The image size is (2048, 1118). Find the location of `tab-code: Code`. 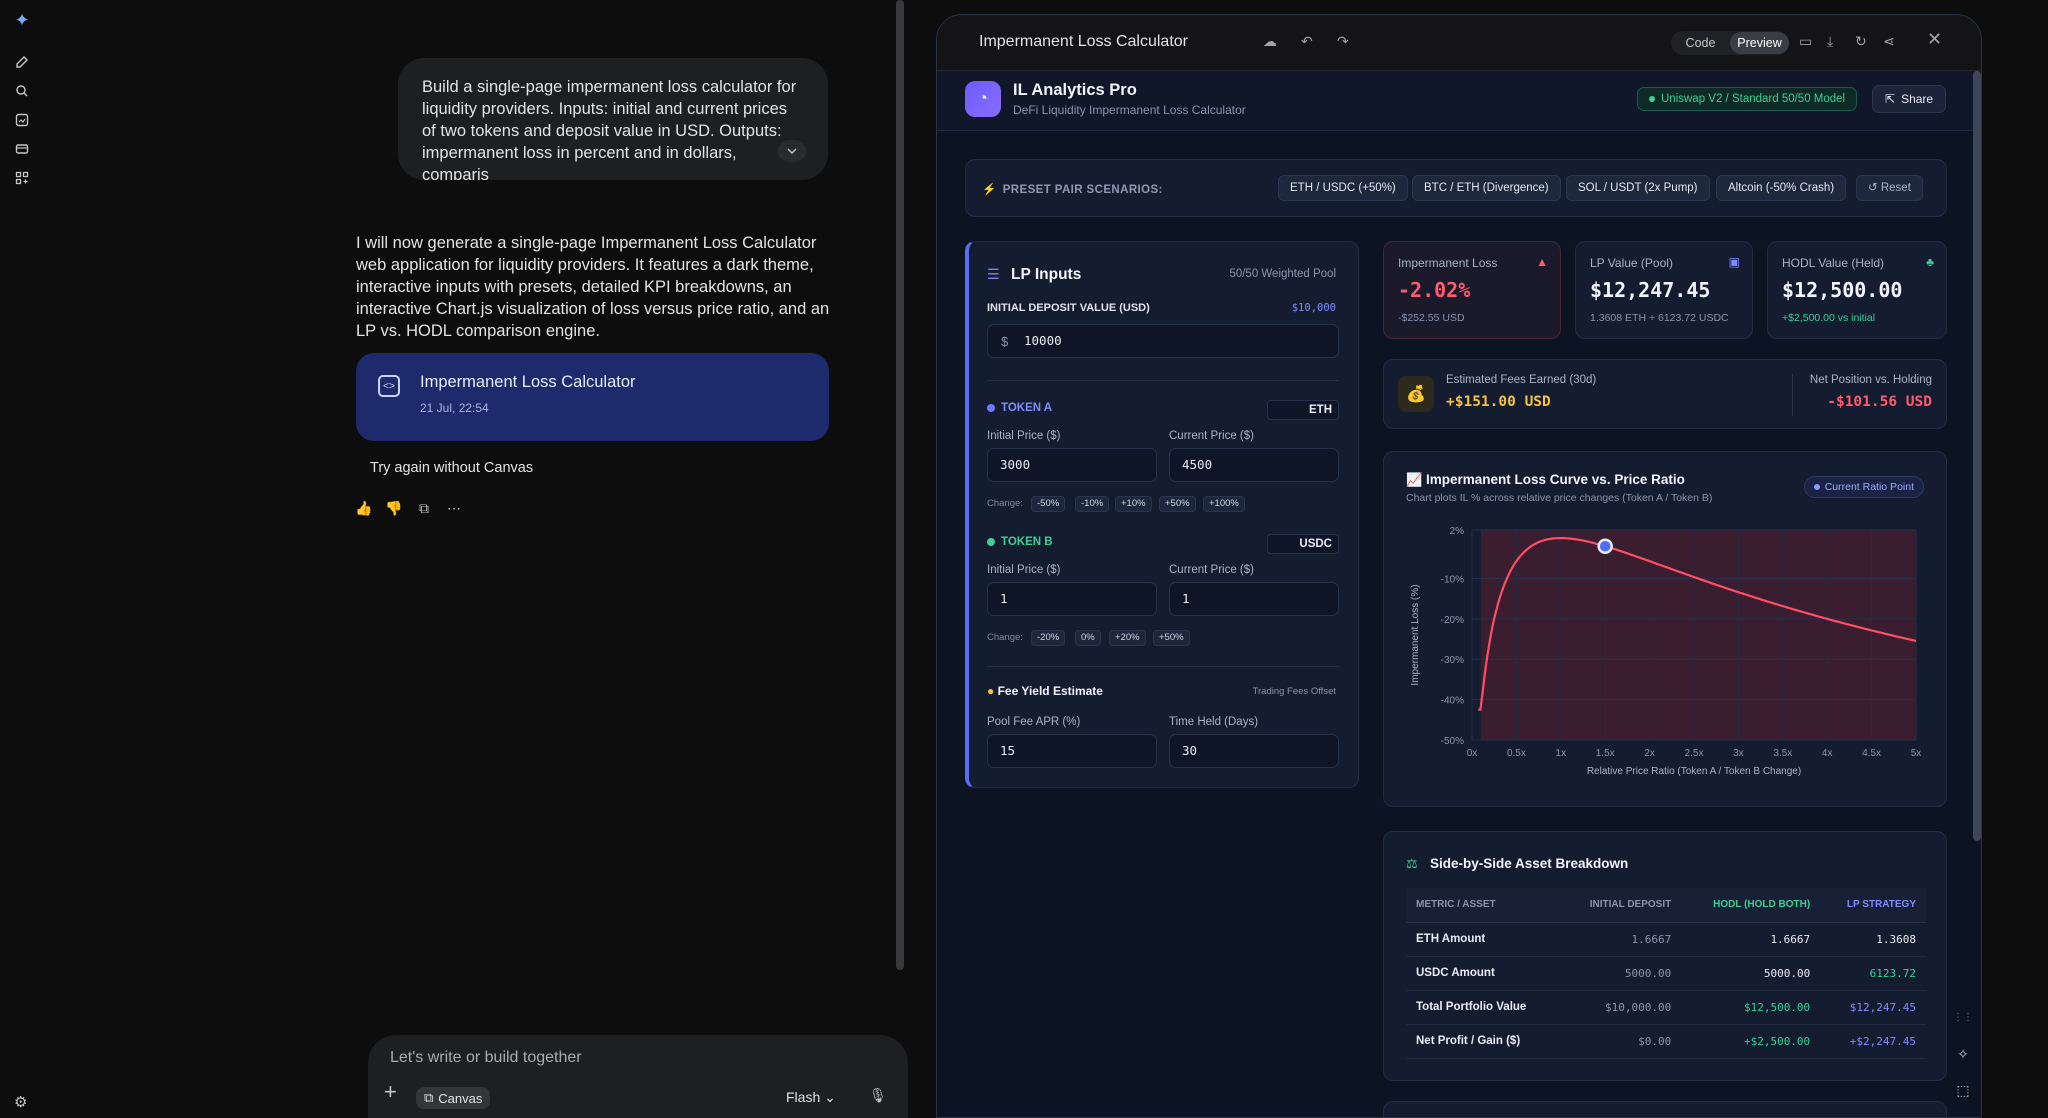

tab-code: Code is located at coordinates (1700, 43).